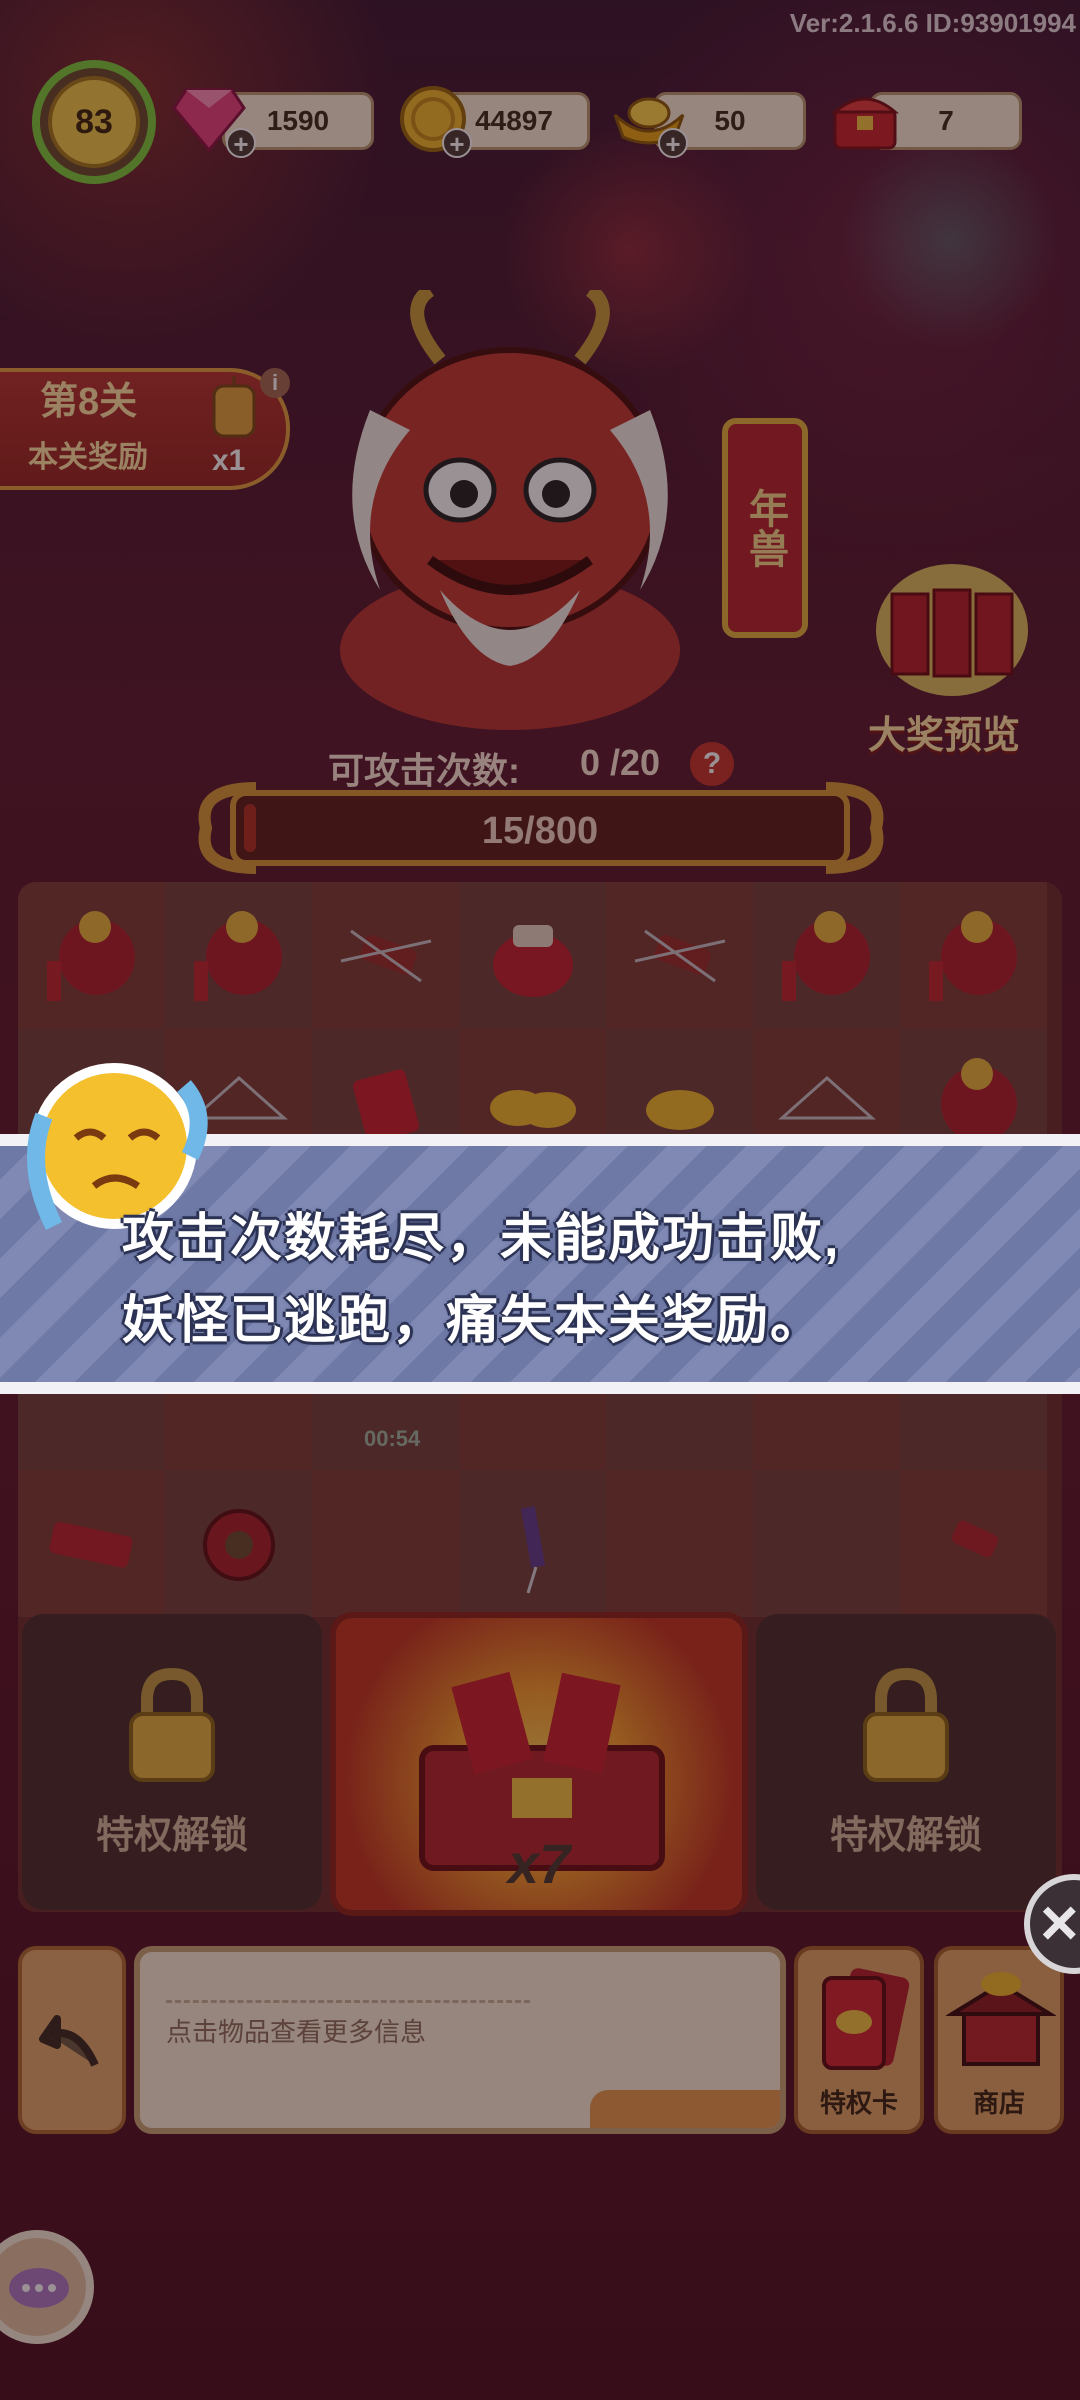  I want to click on toast-message-line1: 攻击次数耗尽，未能成功击败,, so click(481, 1239).